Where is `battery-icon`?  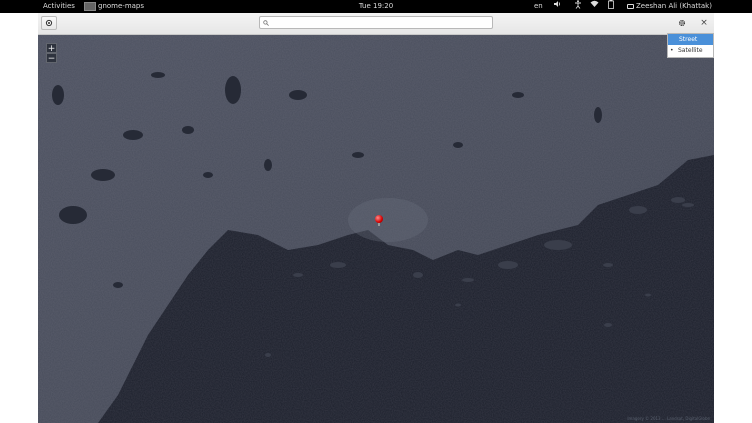
battery-icon is located at coordinates (611, 7).